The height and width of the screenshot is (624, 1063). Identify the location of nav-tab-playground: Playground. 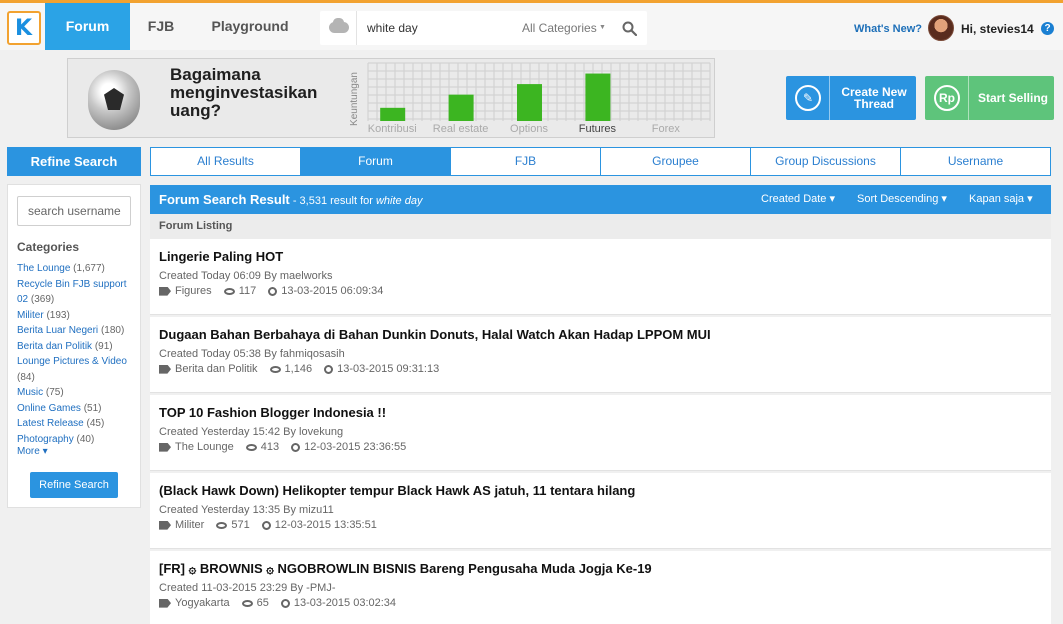
(250, 26).